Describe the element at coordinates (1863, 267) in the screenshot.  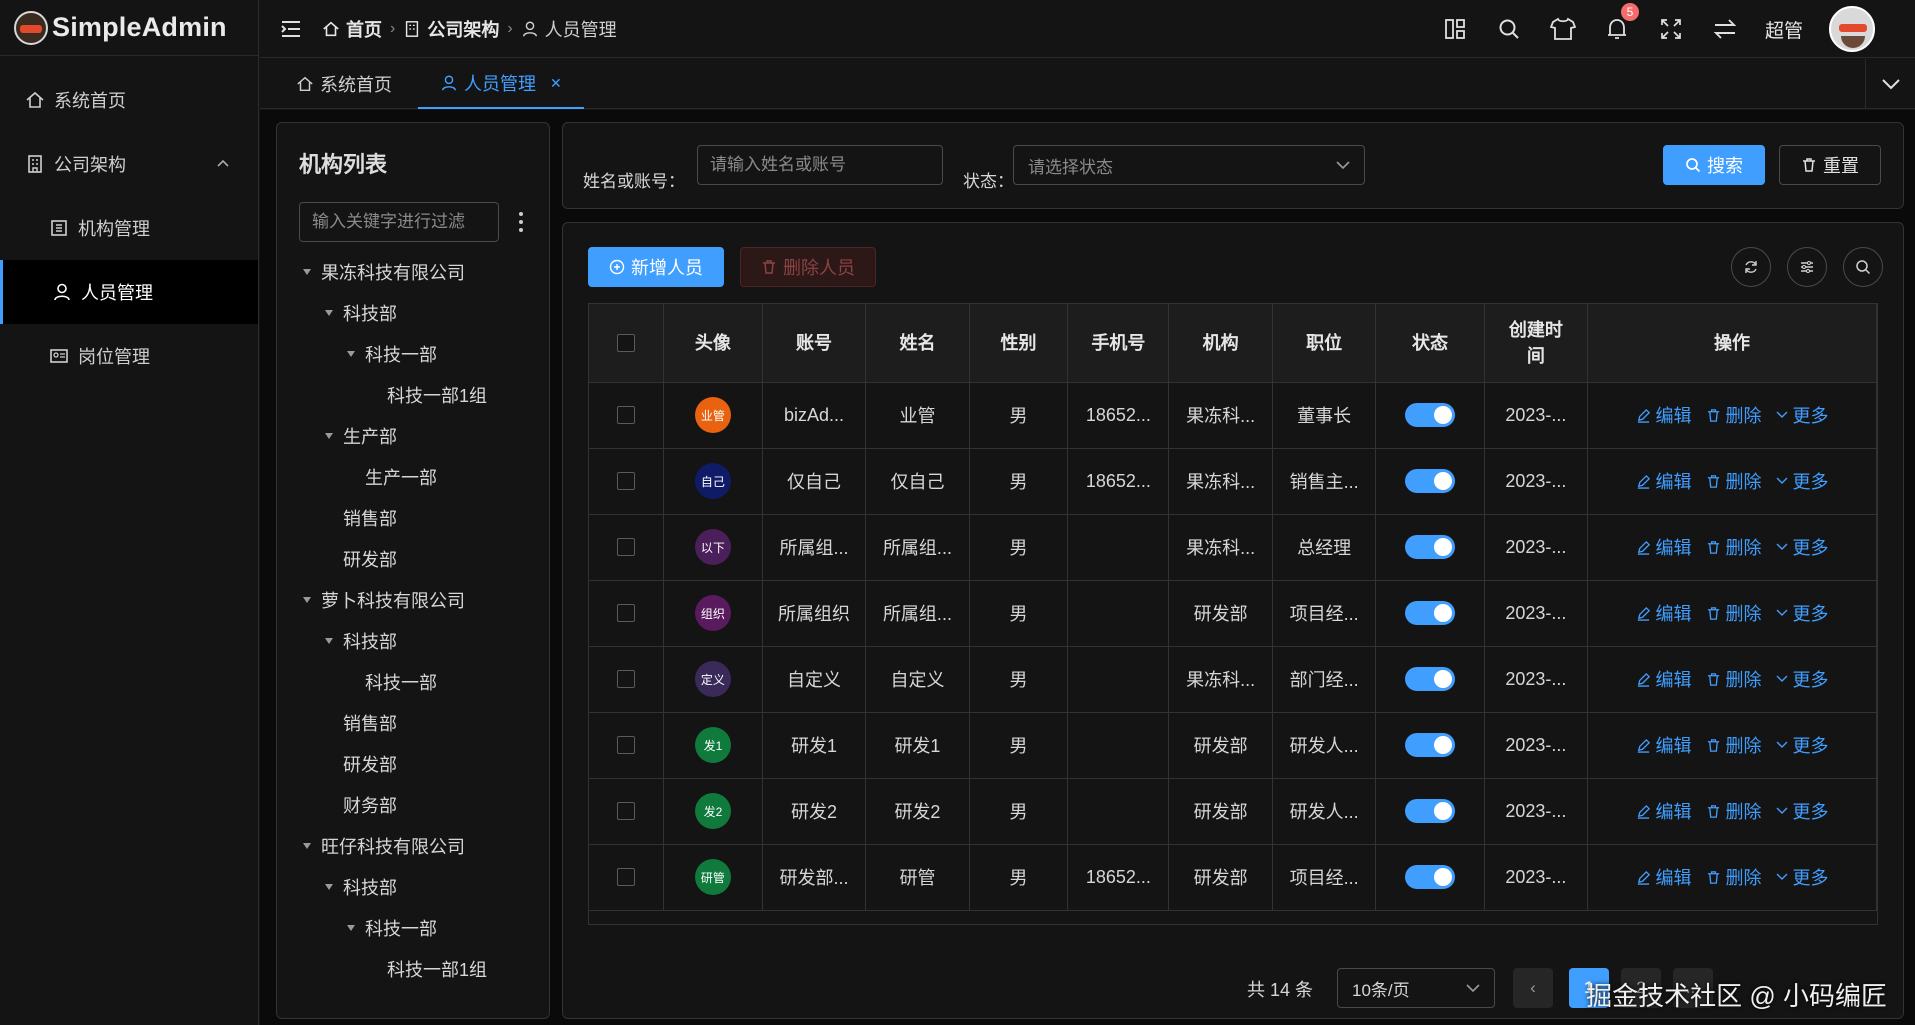
I see `toggle-search-button` at that location.